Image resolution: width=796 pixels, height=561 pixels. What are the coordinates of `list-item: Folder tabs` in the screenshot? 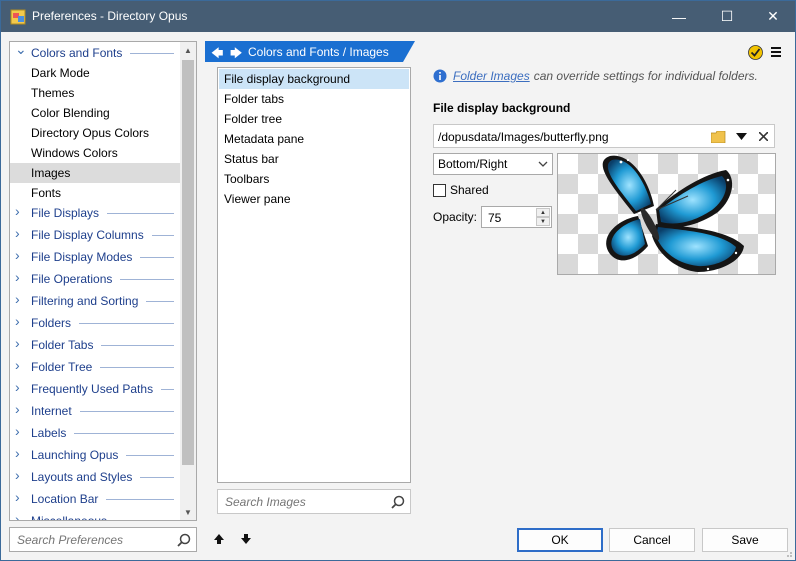 It's located at (314, 99).